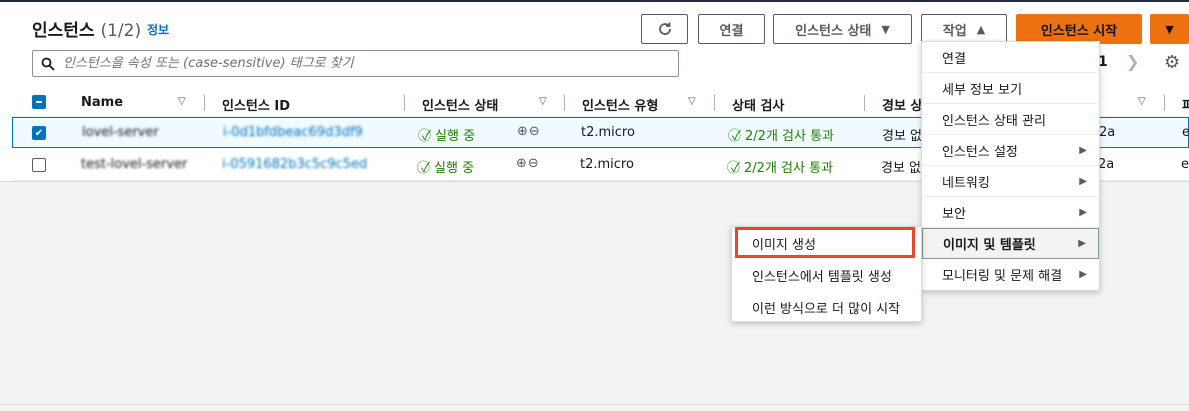 This screenshot has width=1189, height=411. What do you see at coordinates (39, 102) in the screenshot?
I see `select-all-checkbox` at bounding box center [39, 102].